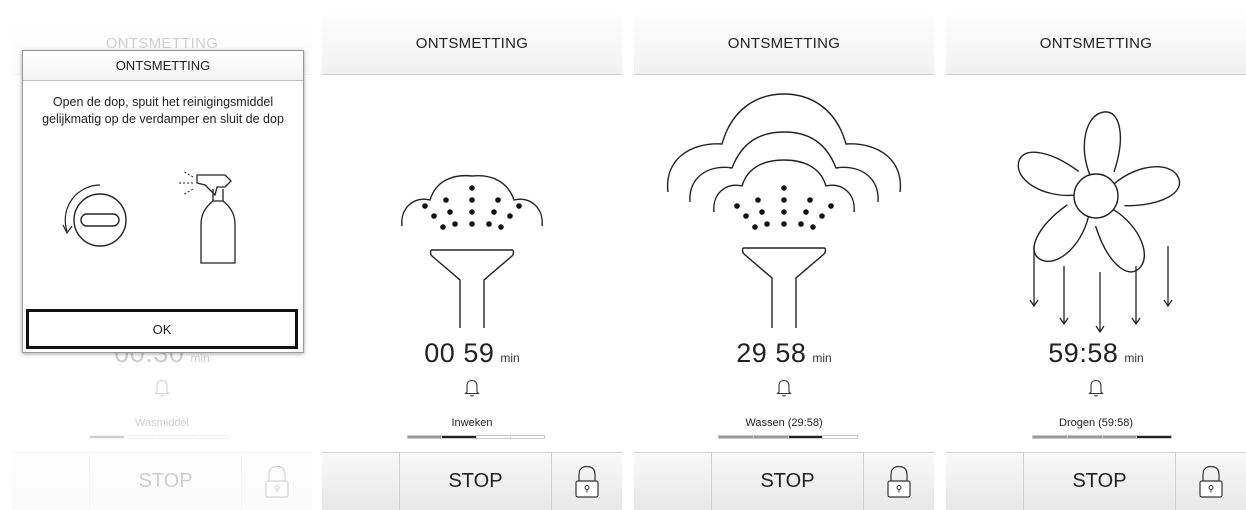 This screenshot has width=1246, height=510. I want to click on timer-display: 29 58 min, so click(784, 353).